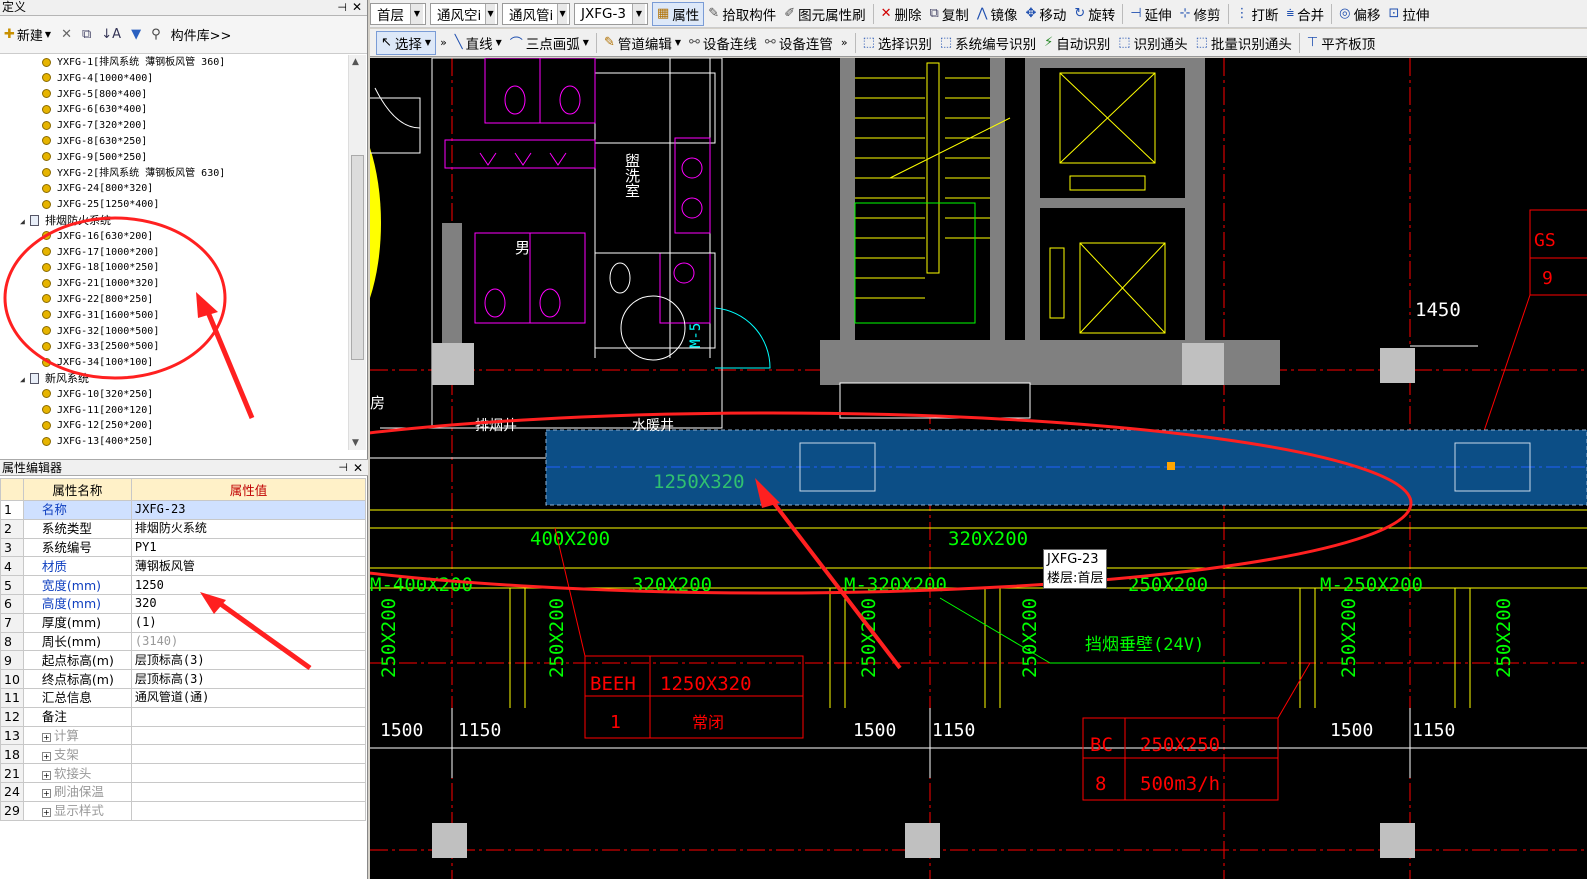  Describe the element at coordinates (1077, 43) in the screenshot. I see `auto-recognize-button: ⚡ 自动识别` at that location.